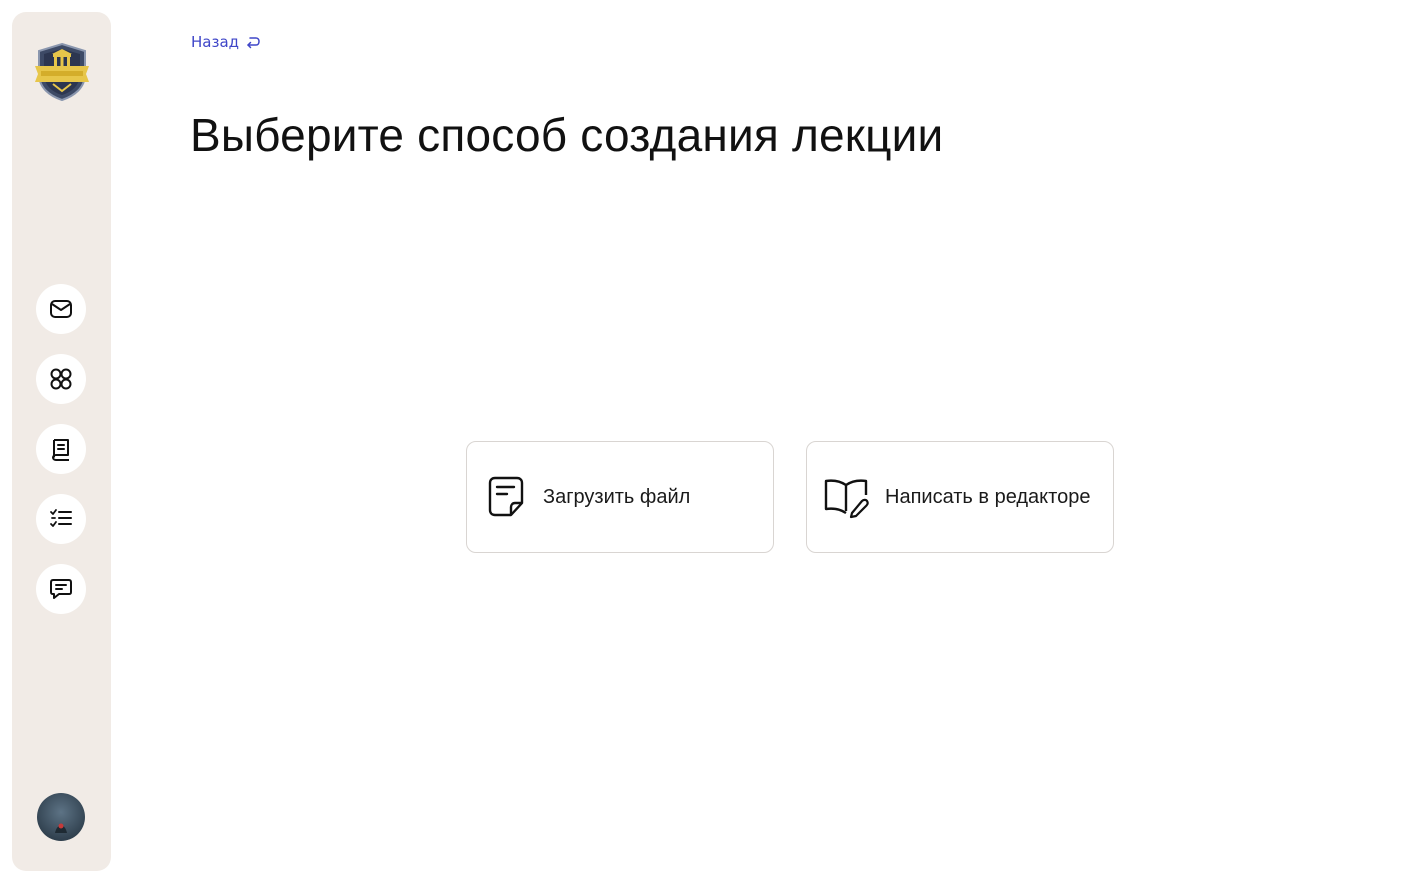 This screenshot has width=1405, height=881. I want to click on write-in-editor-label: Написать в редакторе, so click(988, 496).